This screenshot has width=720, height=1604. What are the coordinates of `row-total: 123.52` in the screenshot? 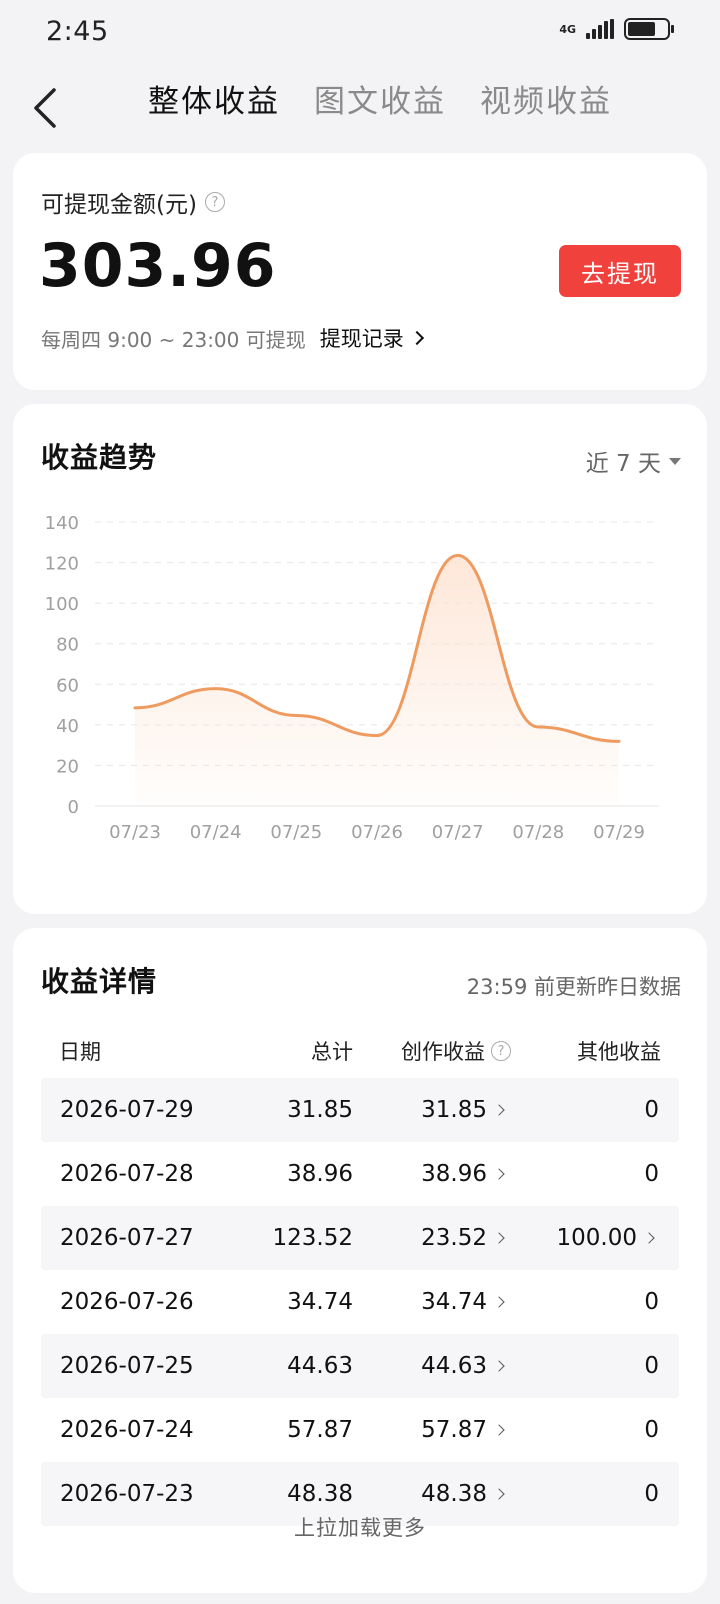 It's located at (312, 1238).